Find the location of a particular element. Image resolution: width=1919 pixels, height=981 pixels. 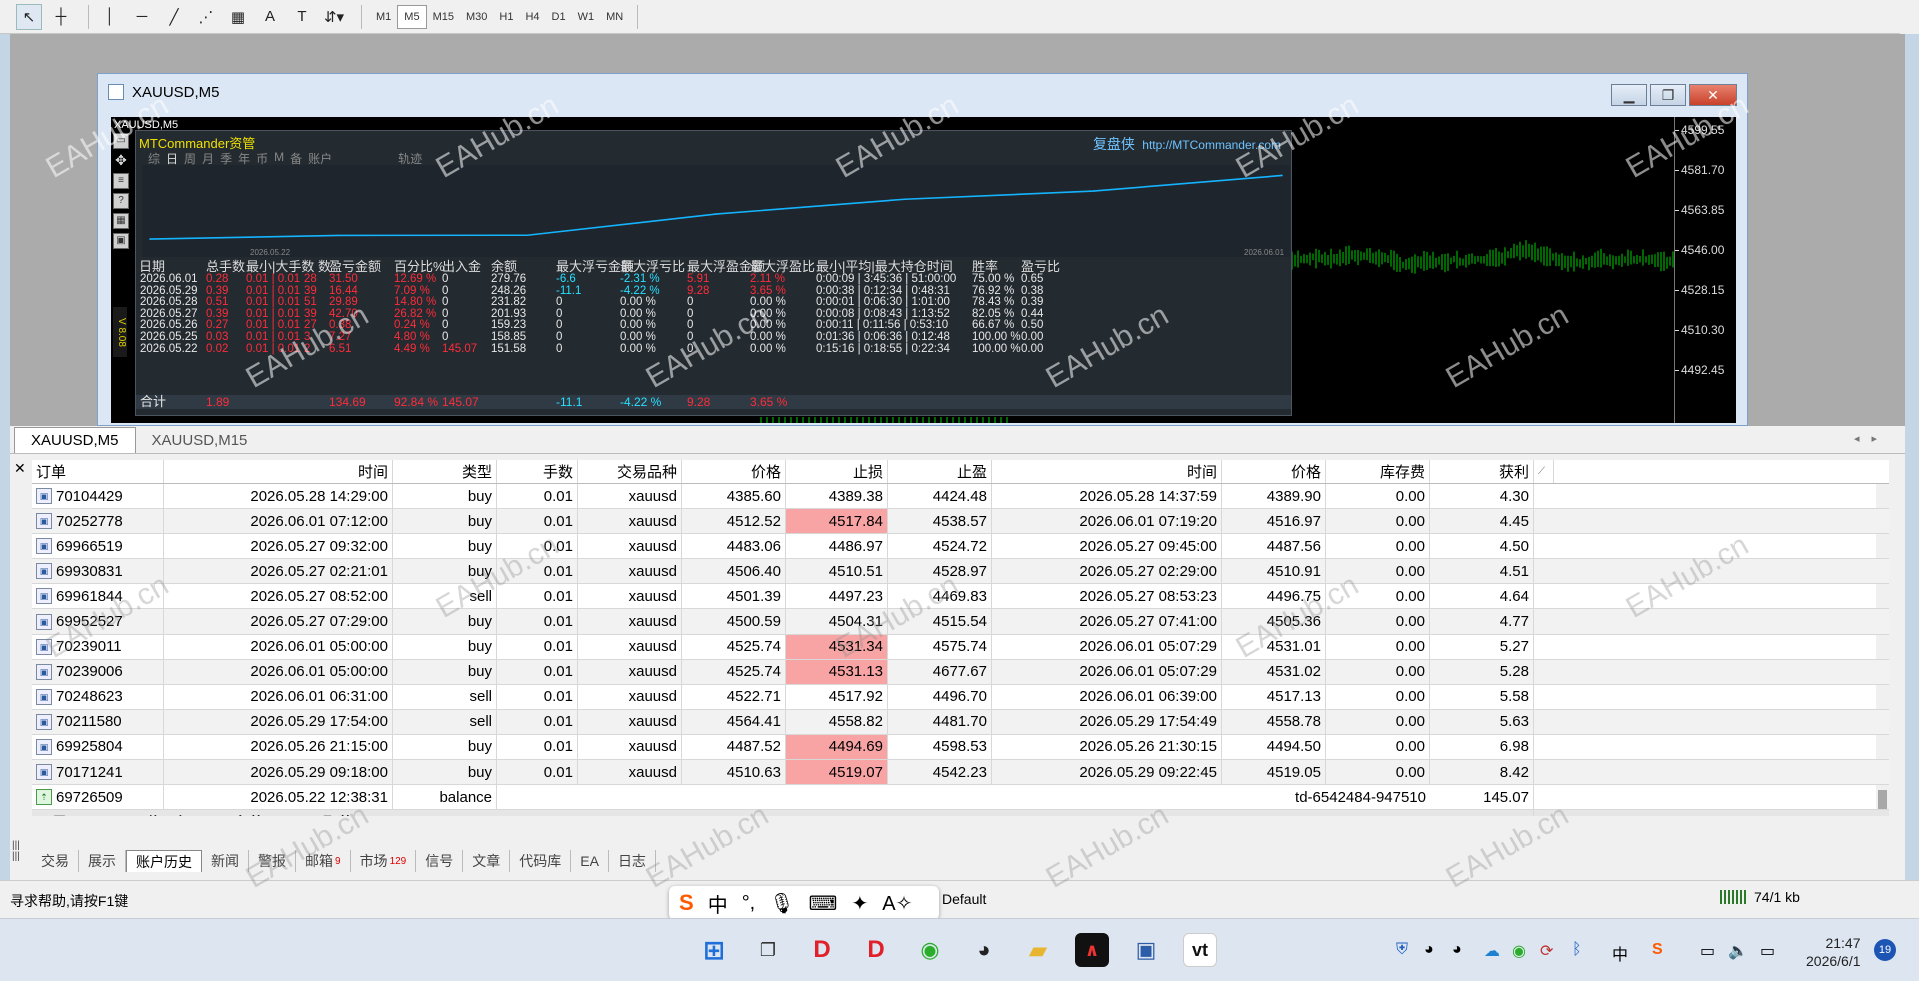

history-header-order: 订单 is located at coordinates (98, 471).